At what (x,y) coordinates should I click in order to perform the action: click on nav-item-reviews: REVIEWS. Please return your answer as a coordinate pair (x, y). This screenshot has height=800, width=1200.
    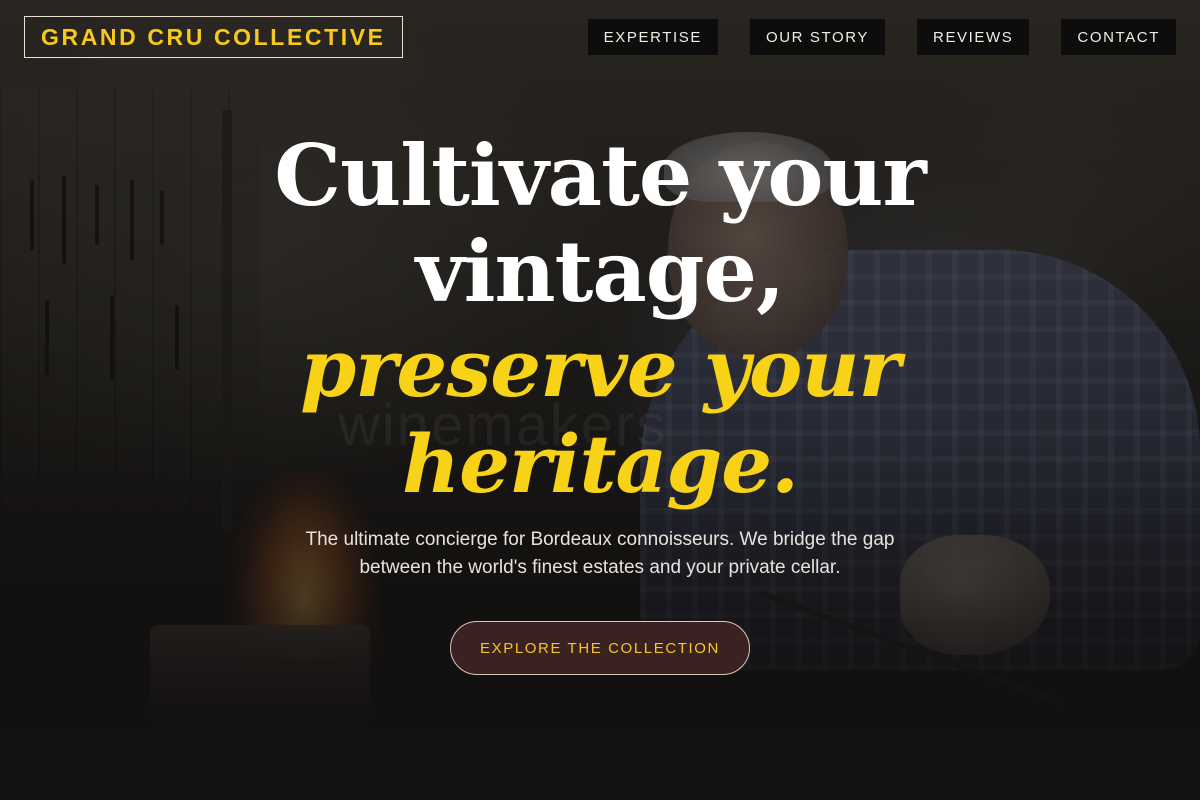
    Looking at the image, I should click on (973, 37).